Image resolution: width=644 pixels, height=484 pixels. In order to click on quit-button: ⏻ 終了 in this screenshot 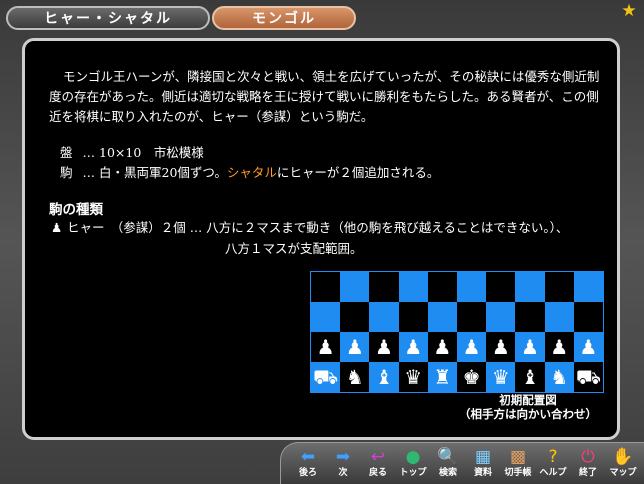, I will do `click(588, 465)`.